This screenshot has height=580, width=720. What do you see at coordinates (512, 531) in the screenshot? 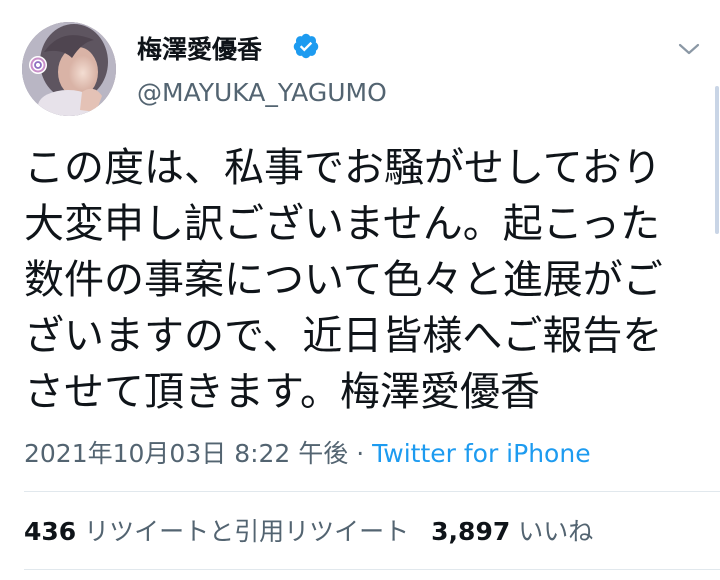
I see `likes-stat: 3,897 いいね` at bounding box center [512, 531].